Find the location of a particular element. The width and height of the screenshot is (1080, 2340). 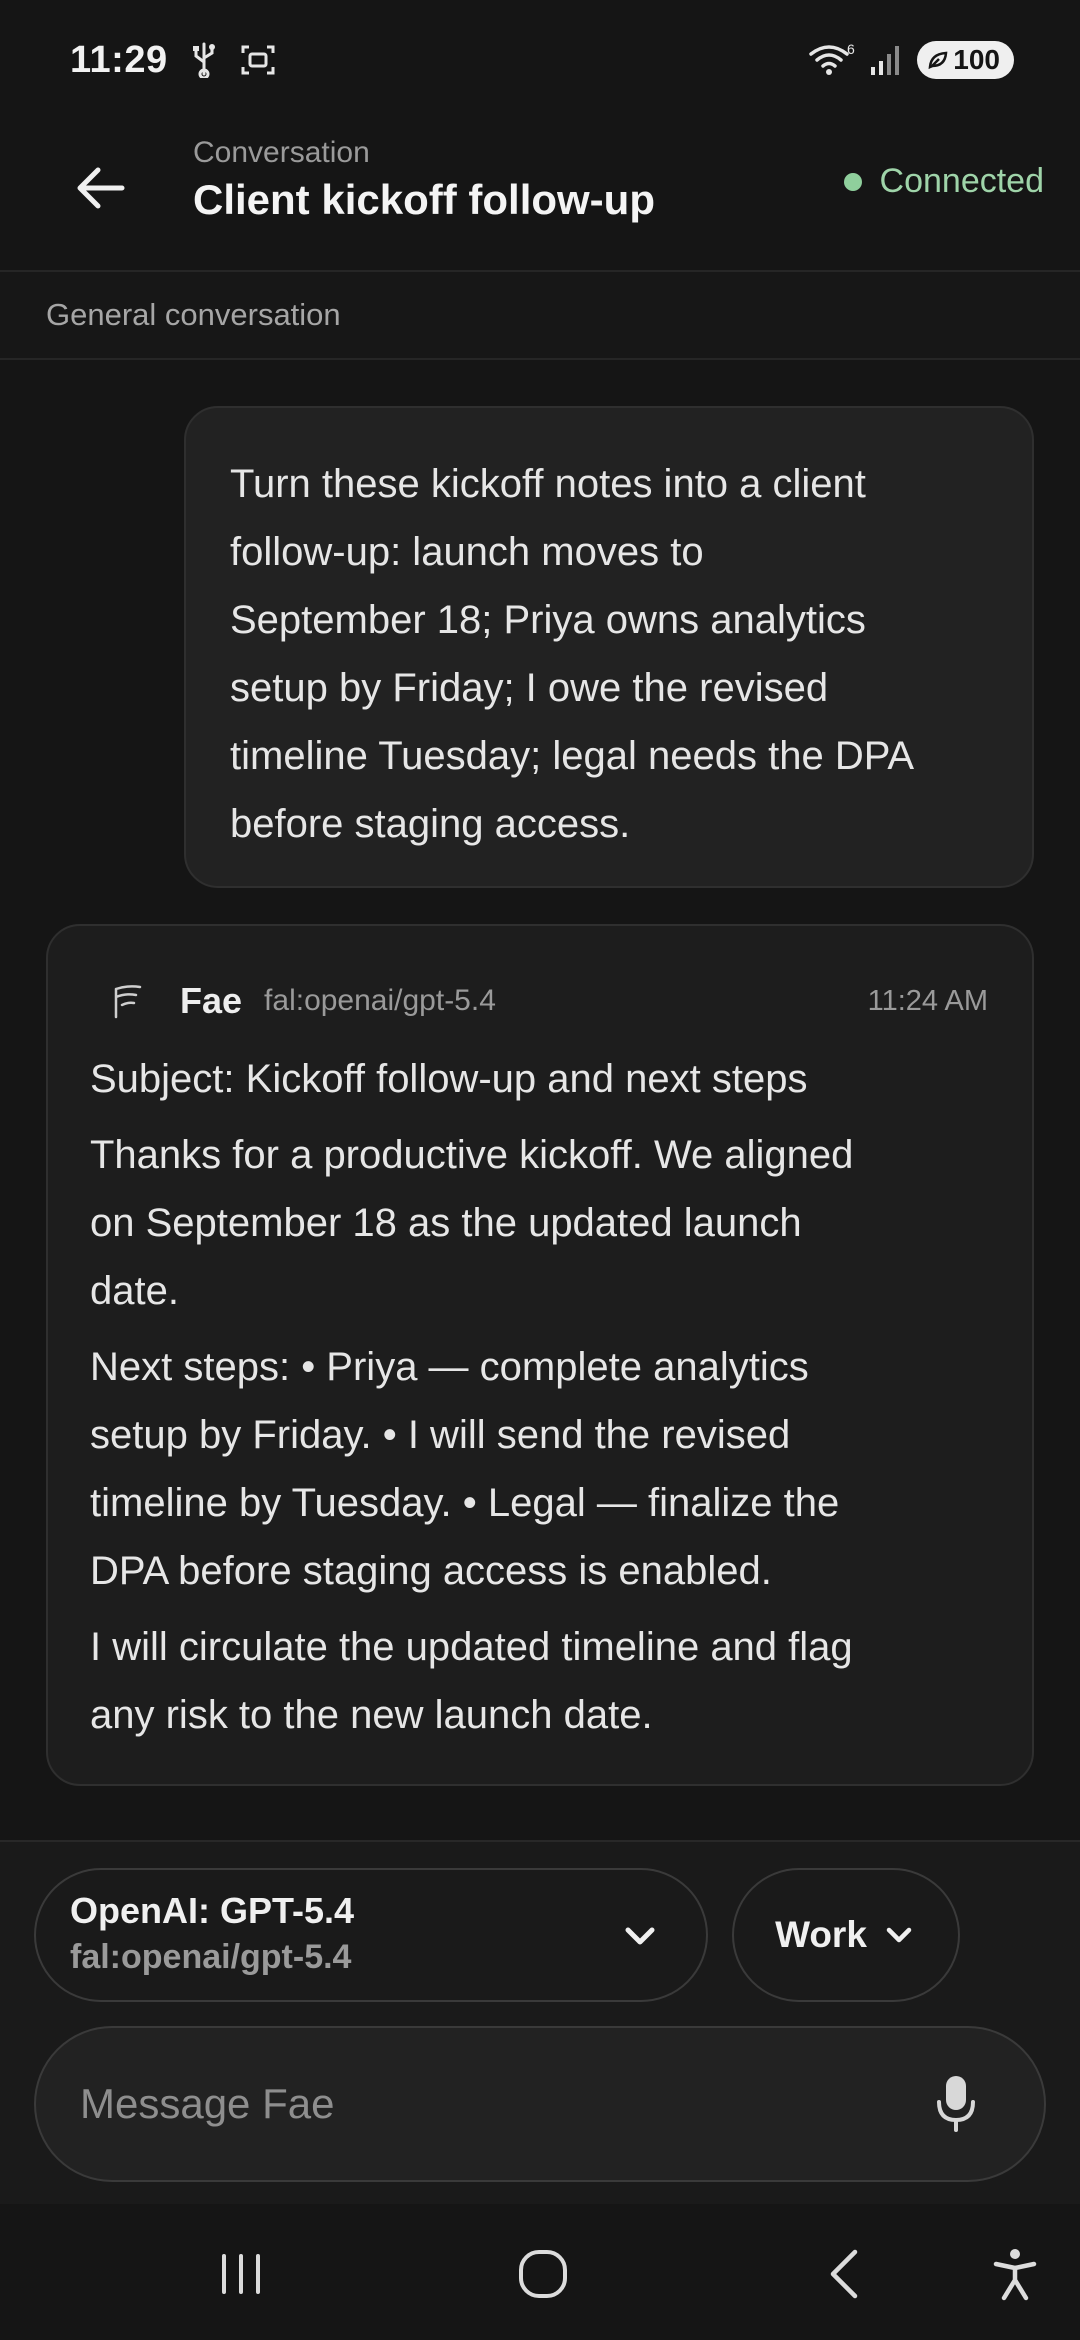

model-name: OpenAI: GPT-5.4 is located at coordinates (212, 1910).